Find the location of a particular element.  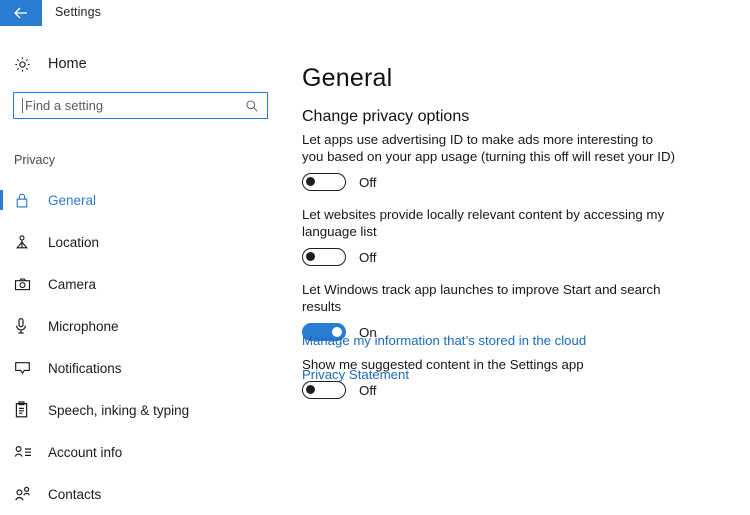

sidebar-item-account-info-label: Account info is located at coordinates (85, 452).